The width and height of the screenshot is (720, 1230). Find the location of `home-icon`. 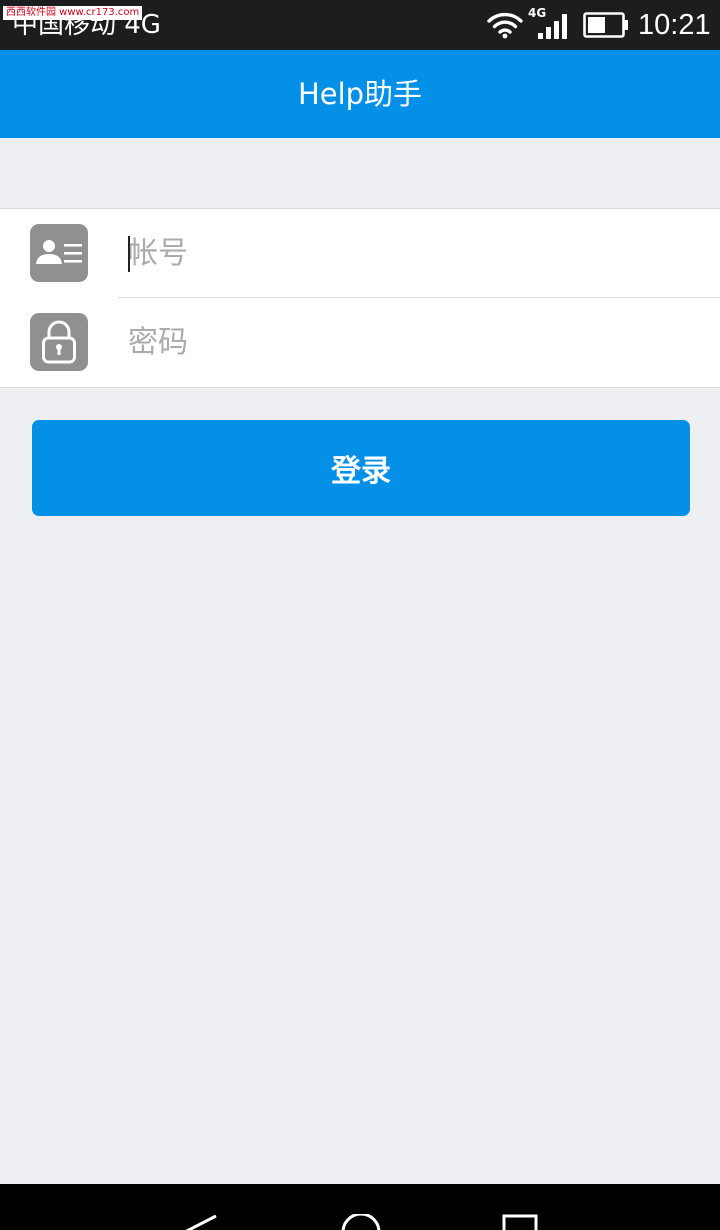

home-icon is located at coordinates (361, 1222).